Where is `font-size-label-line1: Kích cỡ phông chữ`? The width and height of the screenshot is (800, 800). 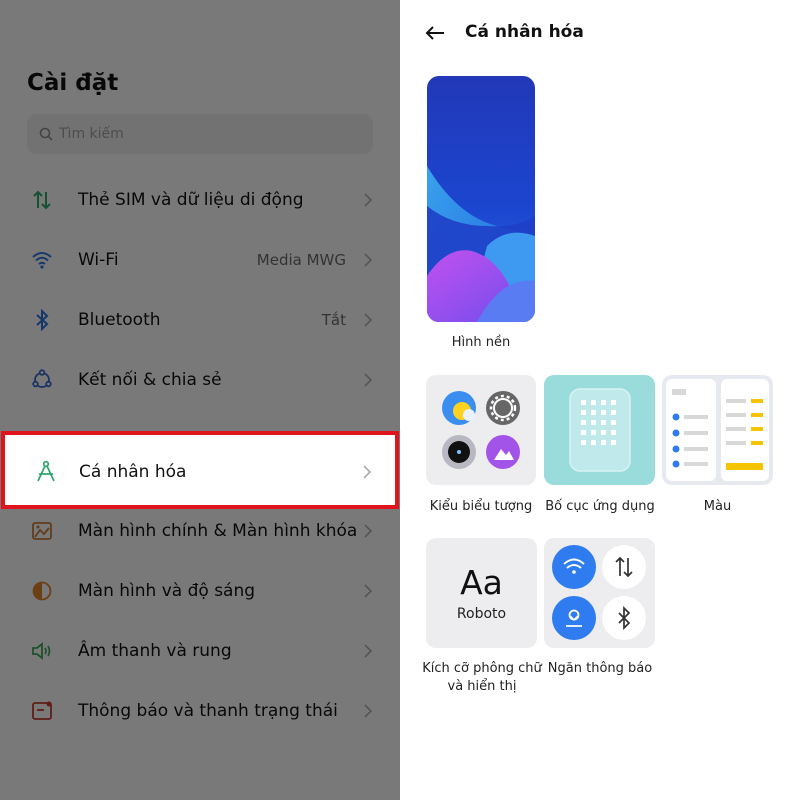
font-size-label-line1: Kích cỡ phông chữ is located at coordinates (482, 668).